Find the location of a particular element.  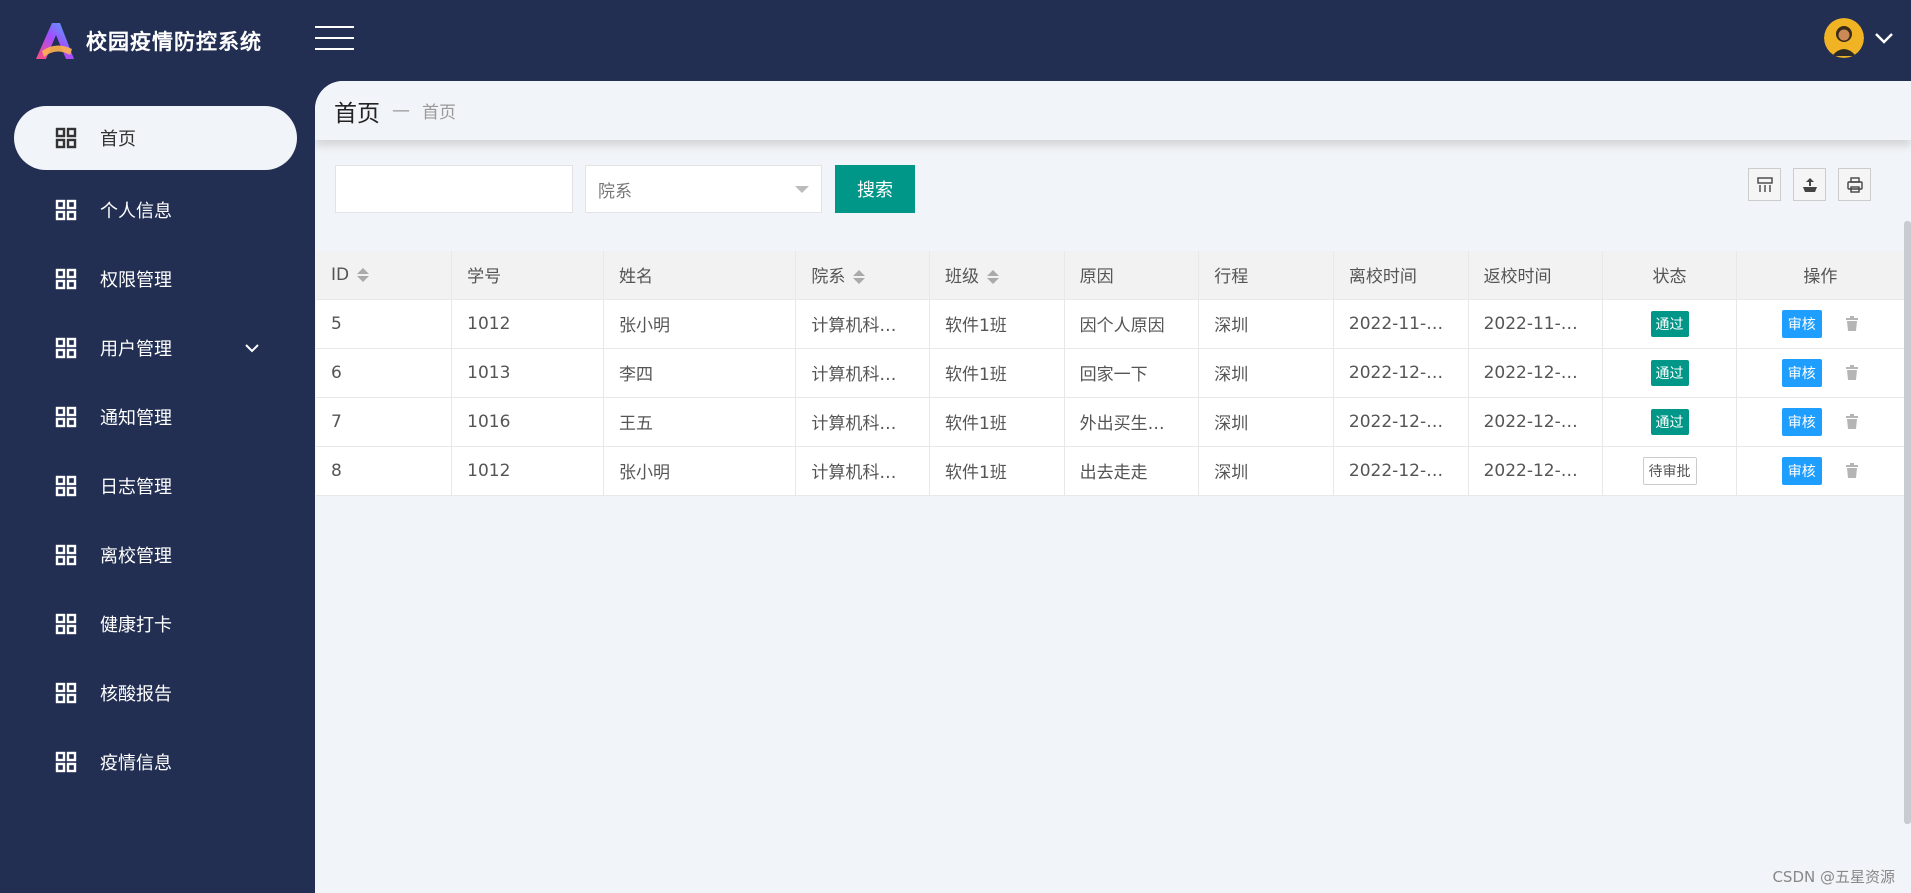

sidebar-item-label: 健康打卡 is located at coordinates (136, 625).